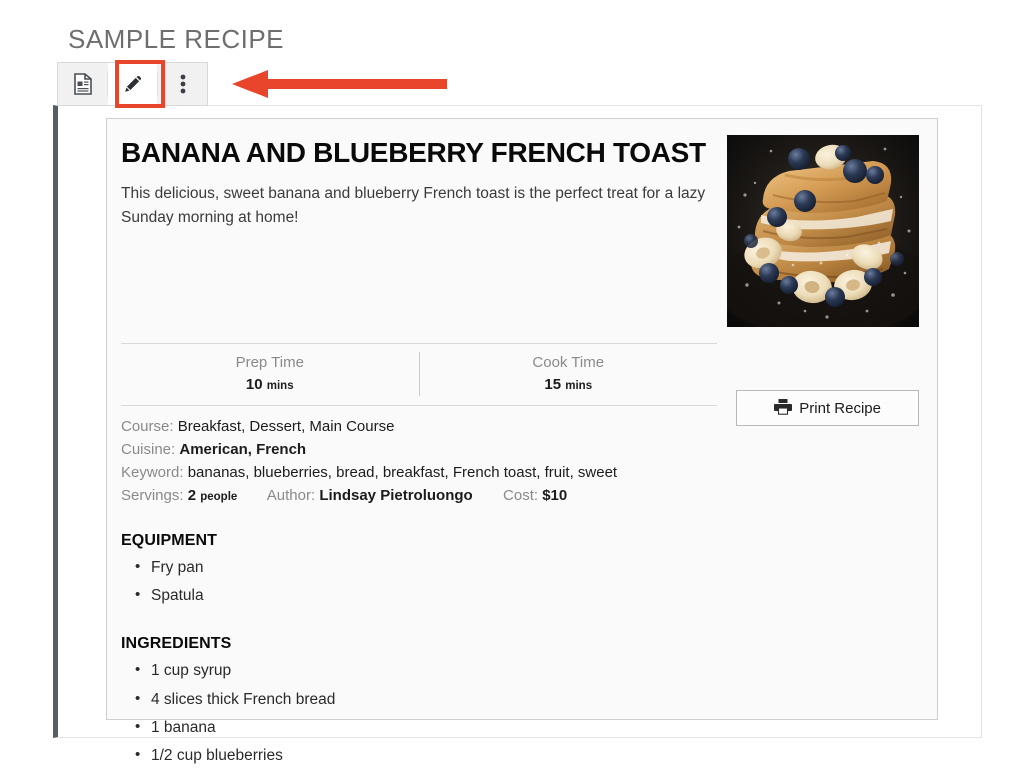 Image resolution: width=1024 pixels, height=779 pixels. What do you see at coordinates (527, 727) in the screenshot?
I see `ingredient-item: 1 banana` at bounding box center [527, 727].